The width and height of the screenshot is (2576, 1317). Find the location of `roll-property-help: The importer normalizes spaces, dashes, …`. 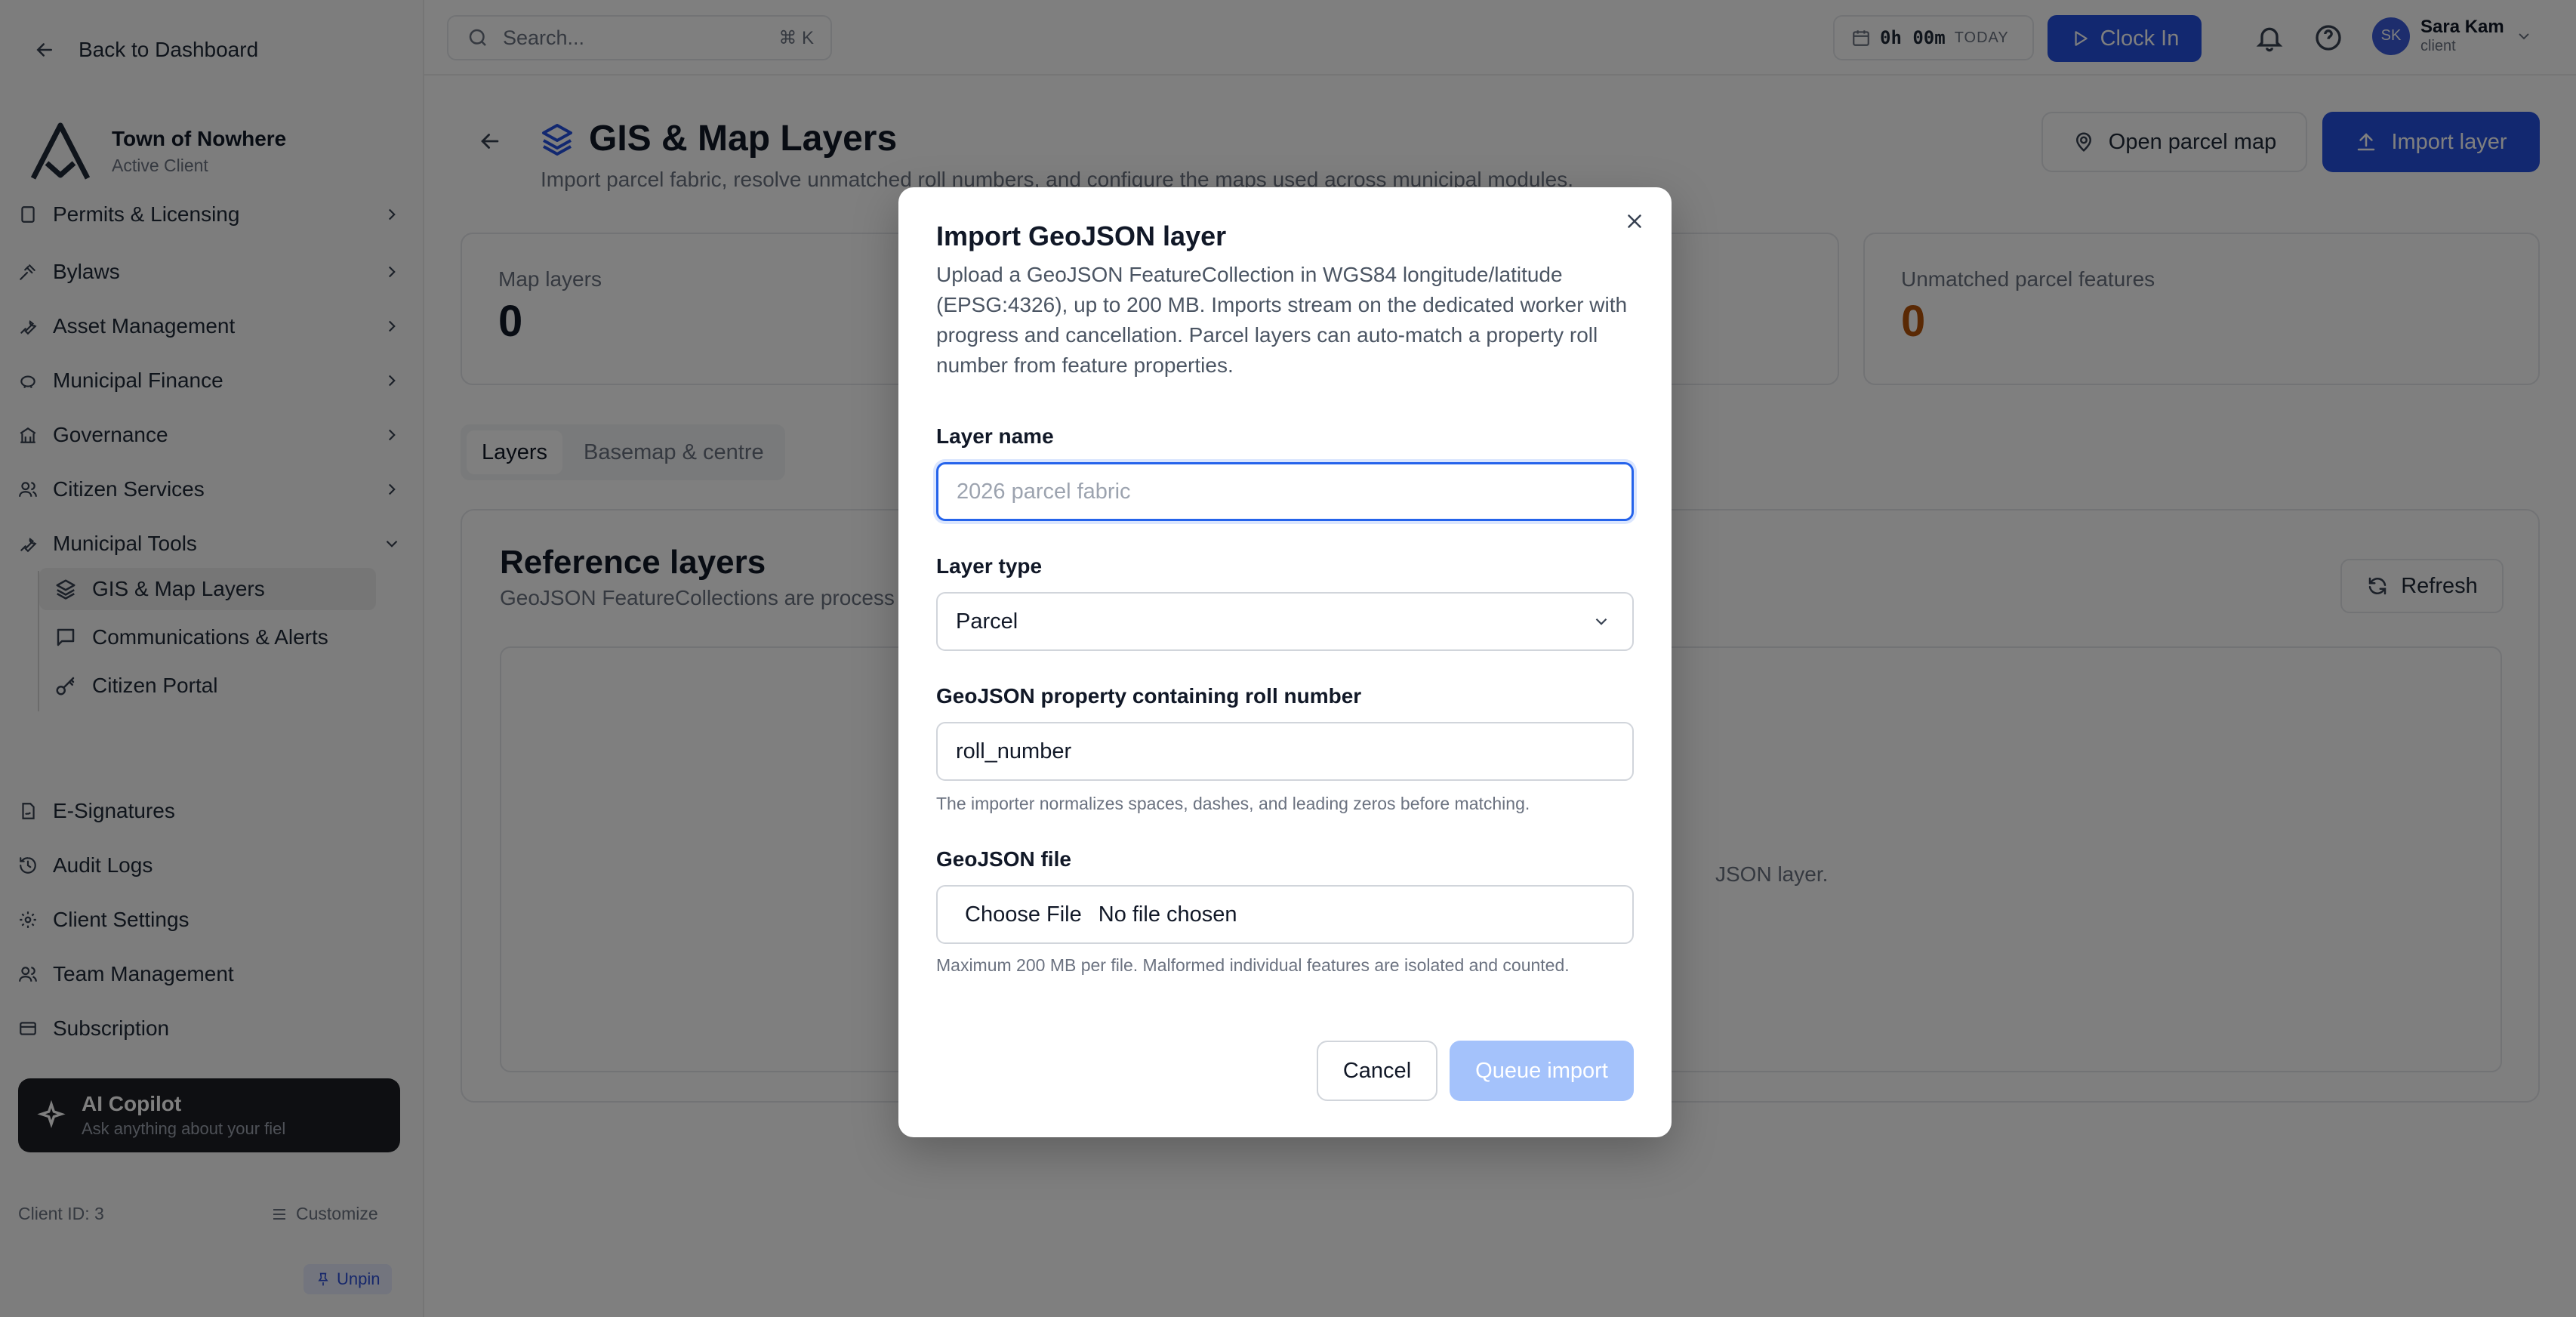

roll-property-help: The importer normalizes spaces, dashes, … is located at coordinates (1233, 803).